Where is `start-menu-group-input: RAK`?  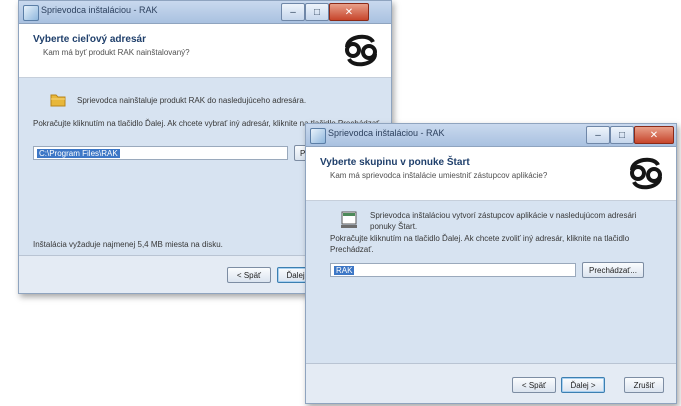 start-menu-group-input: RAK is located at coordinates (453, 270).